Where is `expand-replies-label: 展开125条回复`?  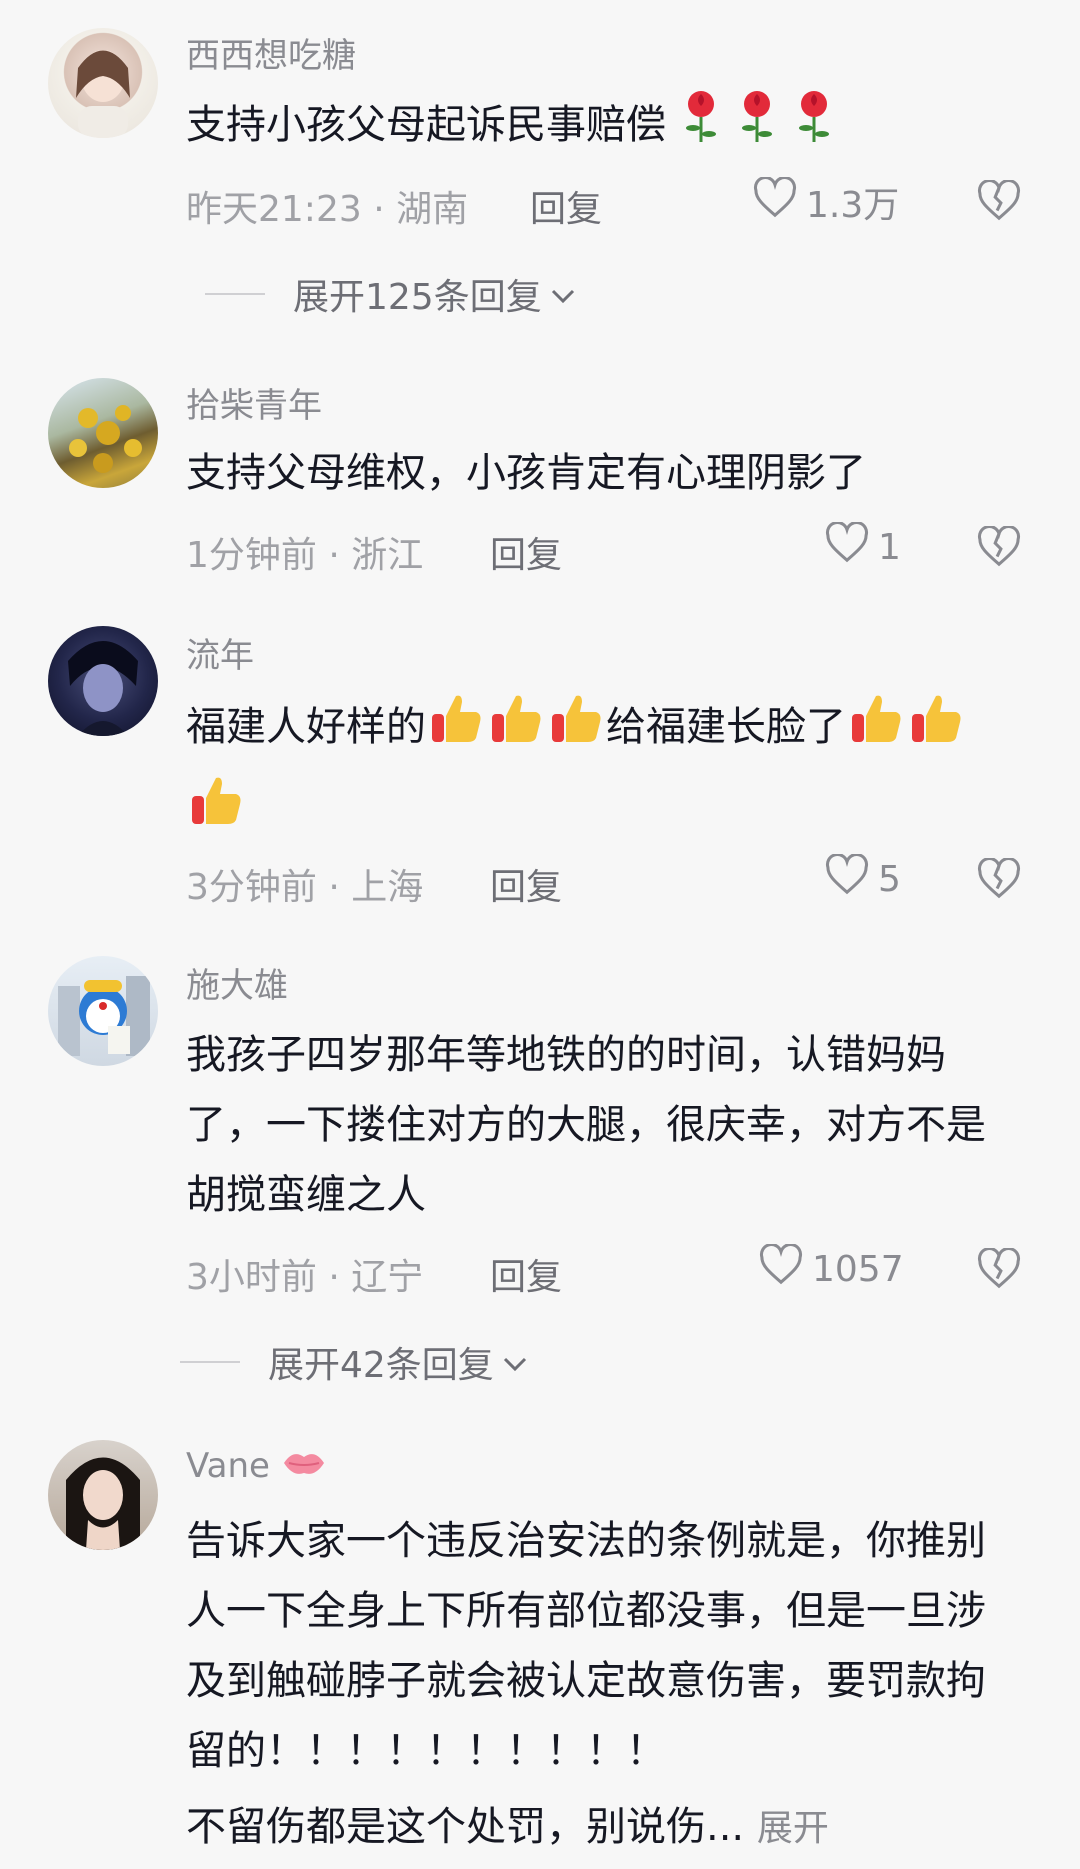 expand-replies-label: 展开125条回复 is located at coordinates (417, 297).